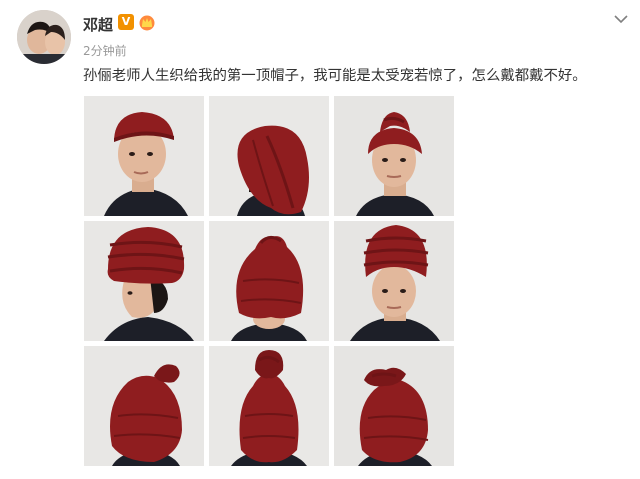 This screenshot has width=640, height=479. Describe the element at coordinates (621, 17) in the screenshot. I see `chevron-down-icon` at that location.